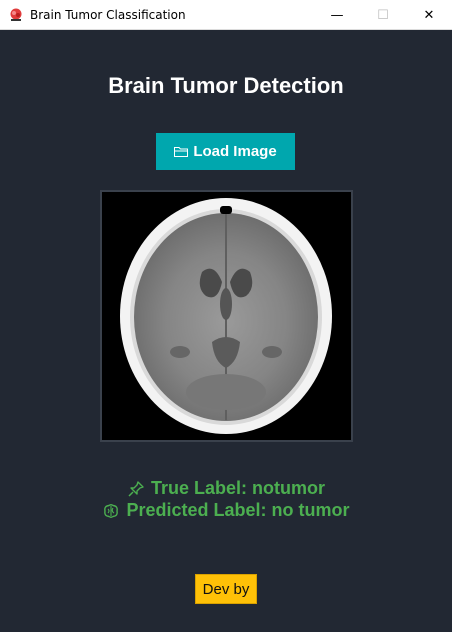  What do you see at coordinates (111, 510) in the screenshot?
I see `brain-icon` at bounding box center [111, 510].